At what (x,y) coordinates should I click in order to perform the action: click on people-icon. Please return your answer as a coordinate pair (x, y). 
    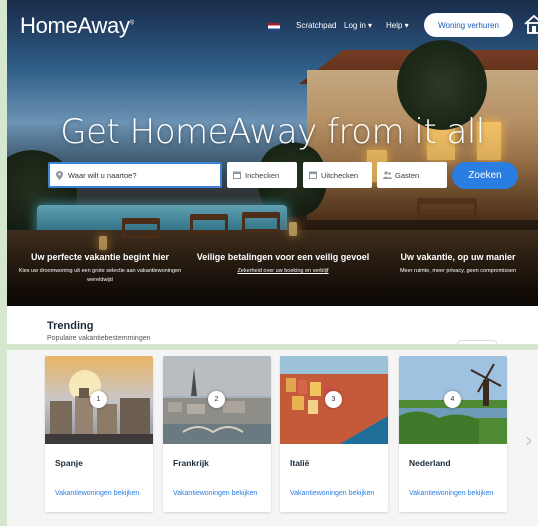
    Looking at the image, I should click on (387, 175).